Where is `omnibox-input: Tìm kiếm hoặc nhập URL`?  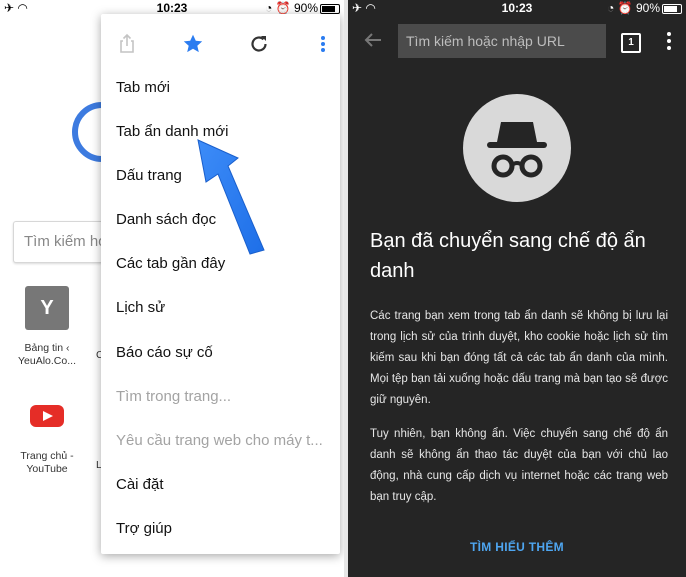 omnibox-input: Tìm kiếm hoặc nhập URL is located at coordinates (502, 41).